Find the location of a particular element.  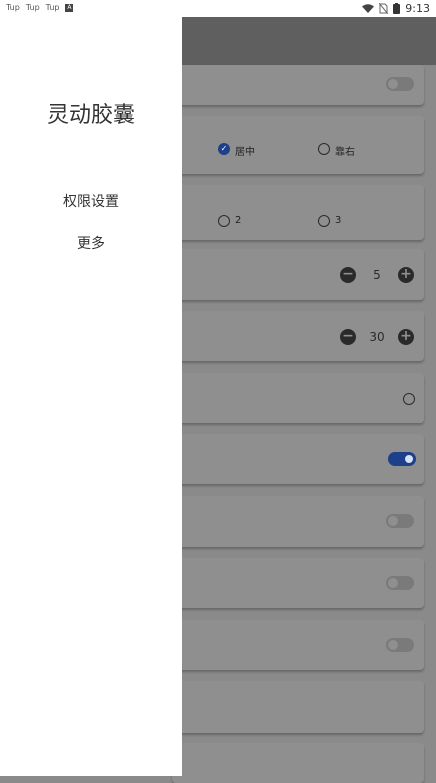

settings-card-stepper-1: − 5 + is located at coordinates (298, 274).